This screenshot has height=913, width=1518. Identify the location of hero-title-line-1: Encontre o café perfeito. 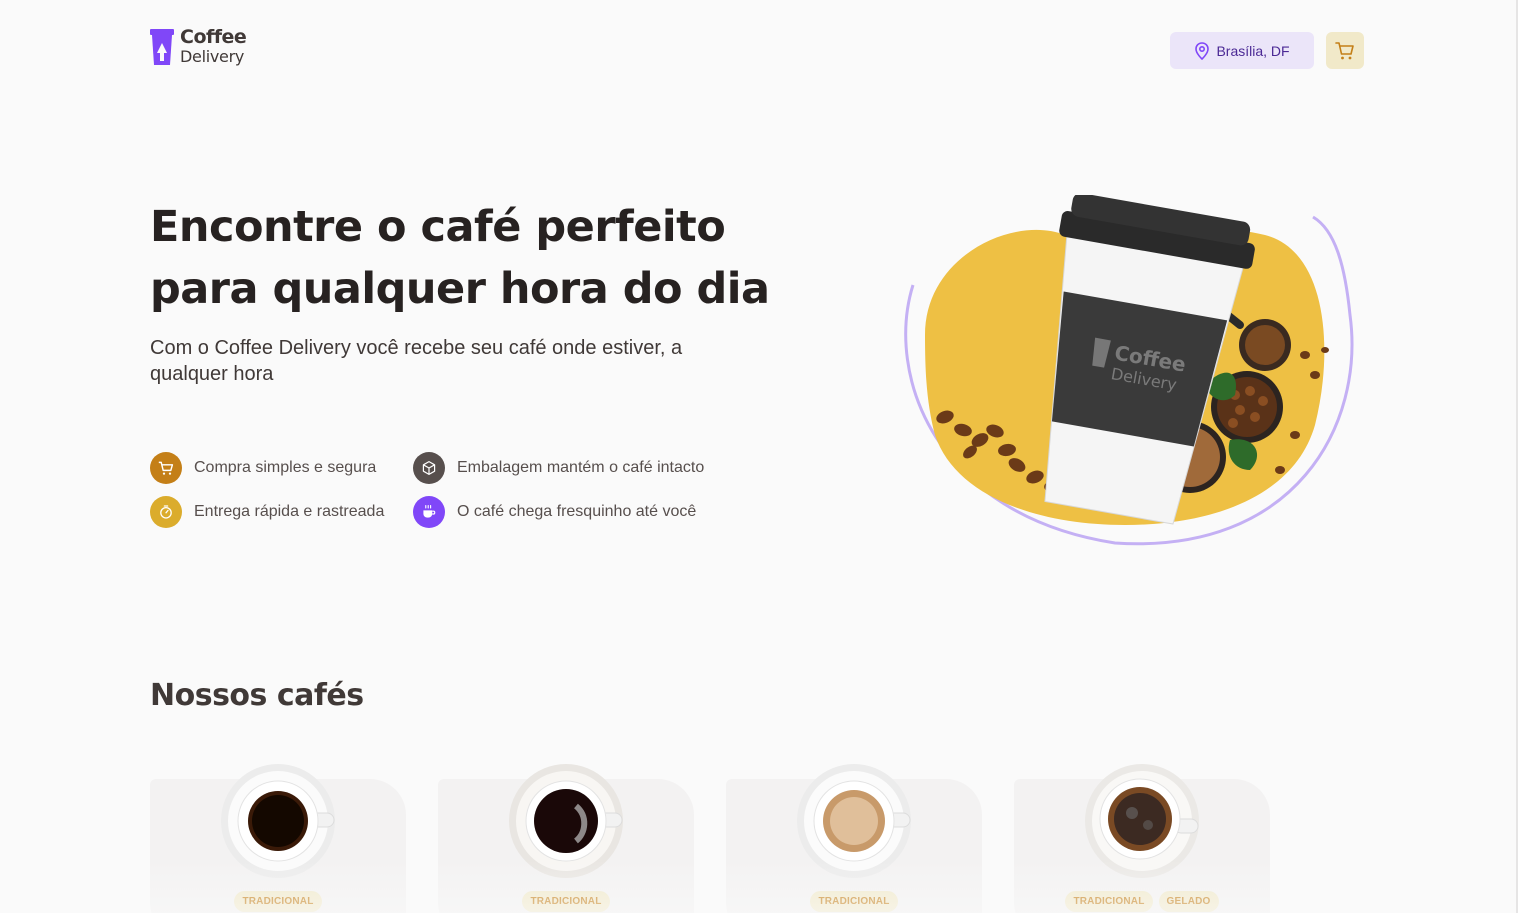
(438, 227).